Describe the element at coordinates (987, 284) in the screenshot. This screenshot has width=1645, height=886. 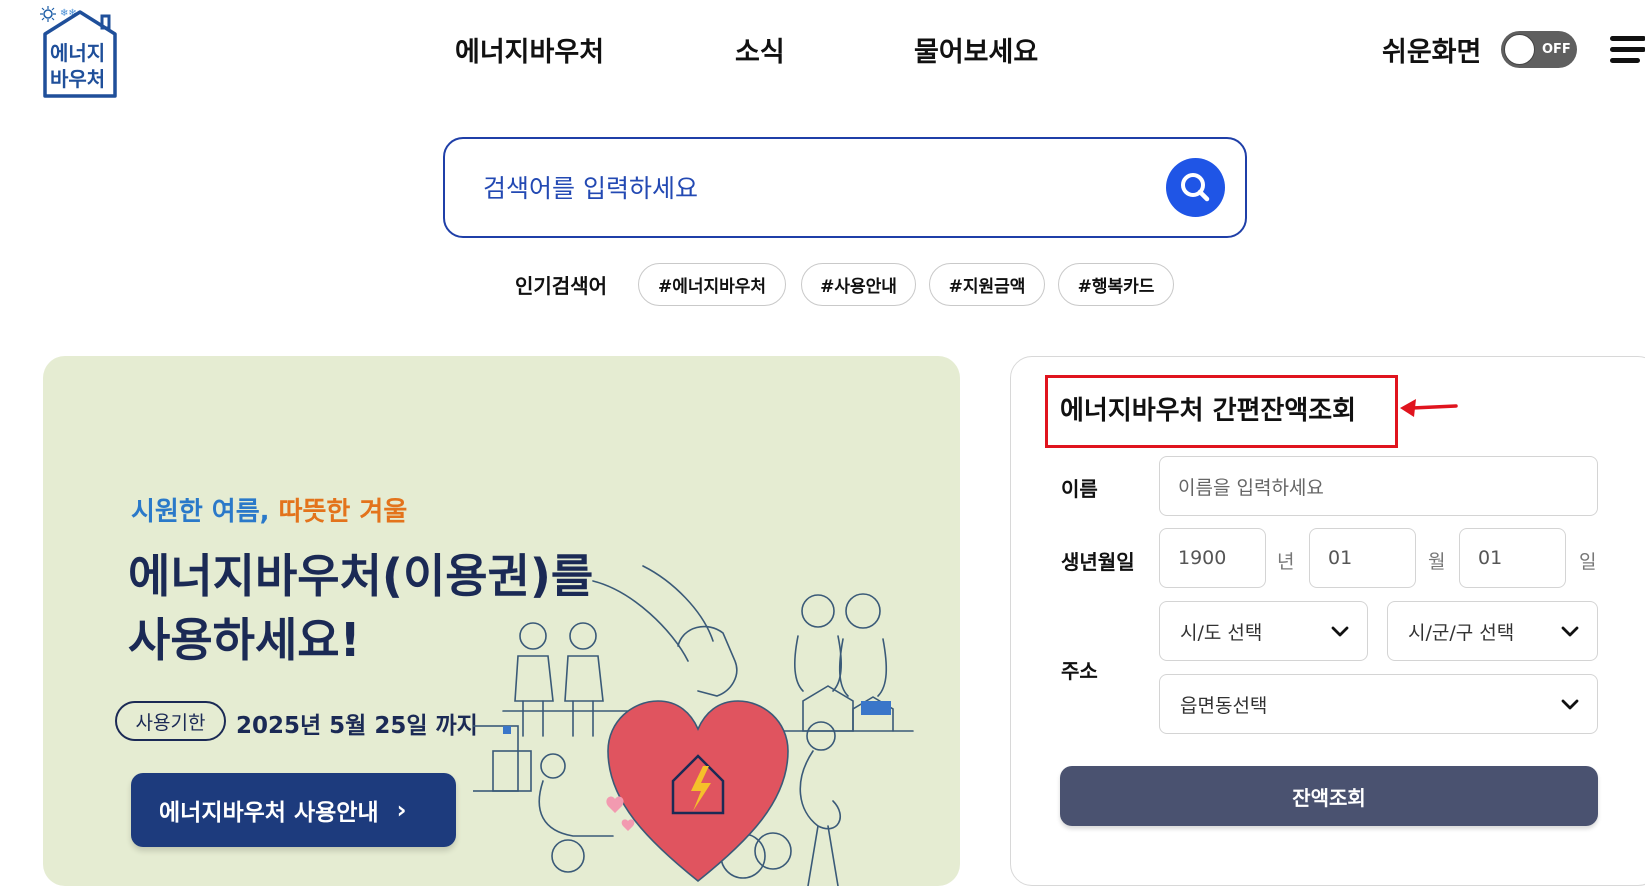
I see `popular-tag-support-amount: #지원금액` at that location.